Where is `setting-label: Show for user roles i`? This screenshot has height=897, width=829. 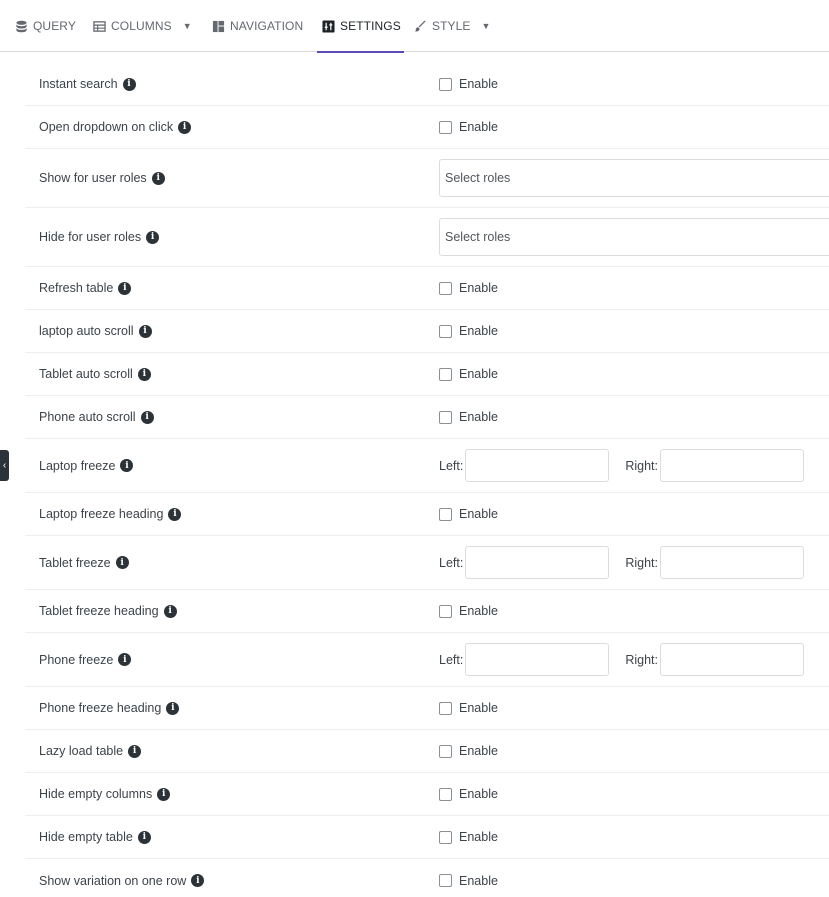 setting-label: Show for user roles i is located at coordinates (102, 178).